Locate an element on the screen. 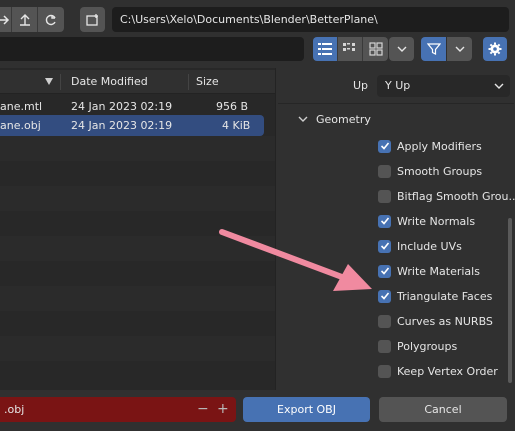 The image size is (515, 431). file-row-selected: ane.obj 24 Jan 2023 02:19 4 KiB is located at coordinates (132, 125).